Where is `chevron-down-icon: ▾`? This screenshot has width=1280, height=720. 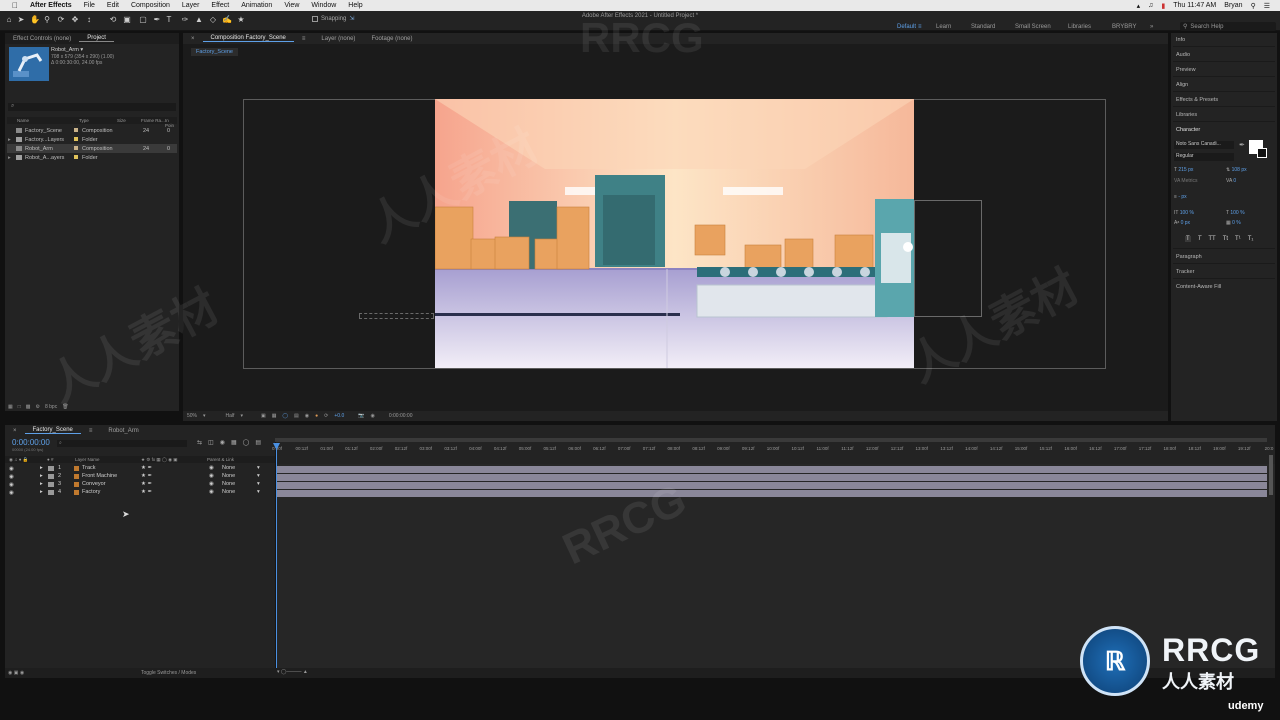
chevron-down-icon: ▾ is located at coordinates (204, 416).